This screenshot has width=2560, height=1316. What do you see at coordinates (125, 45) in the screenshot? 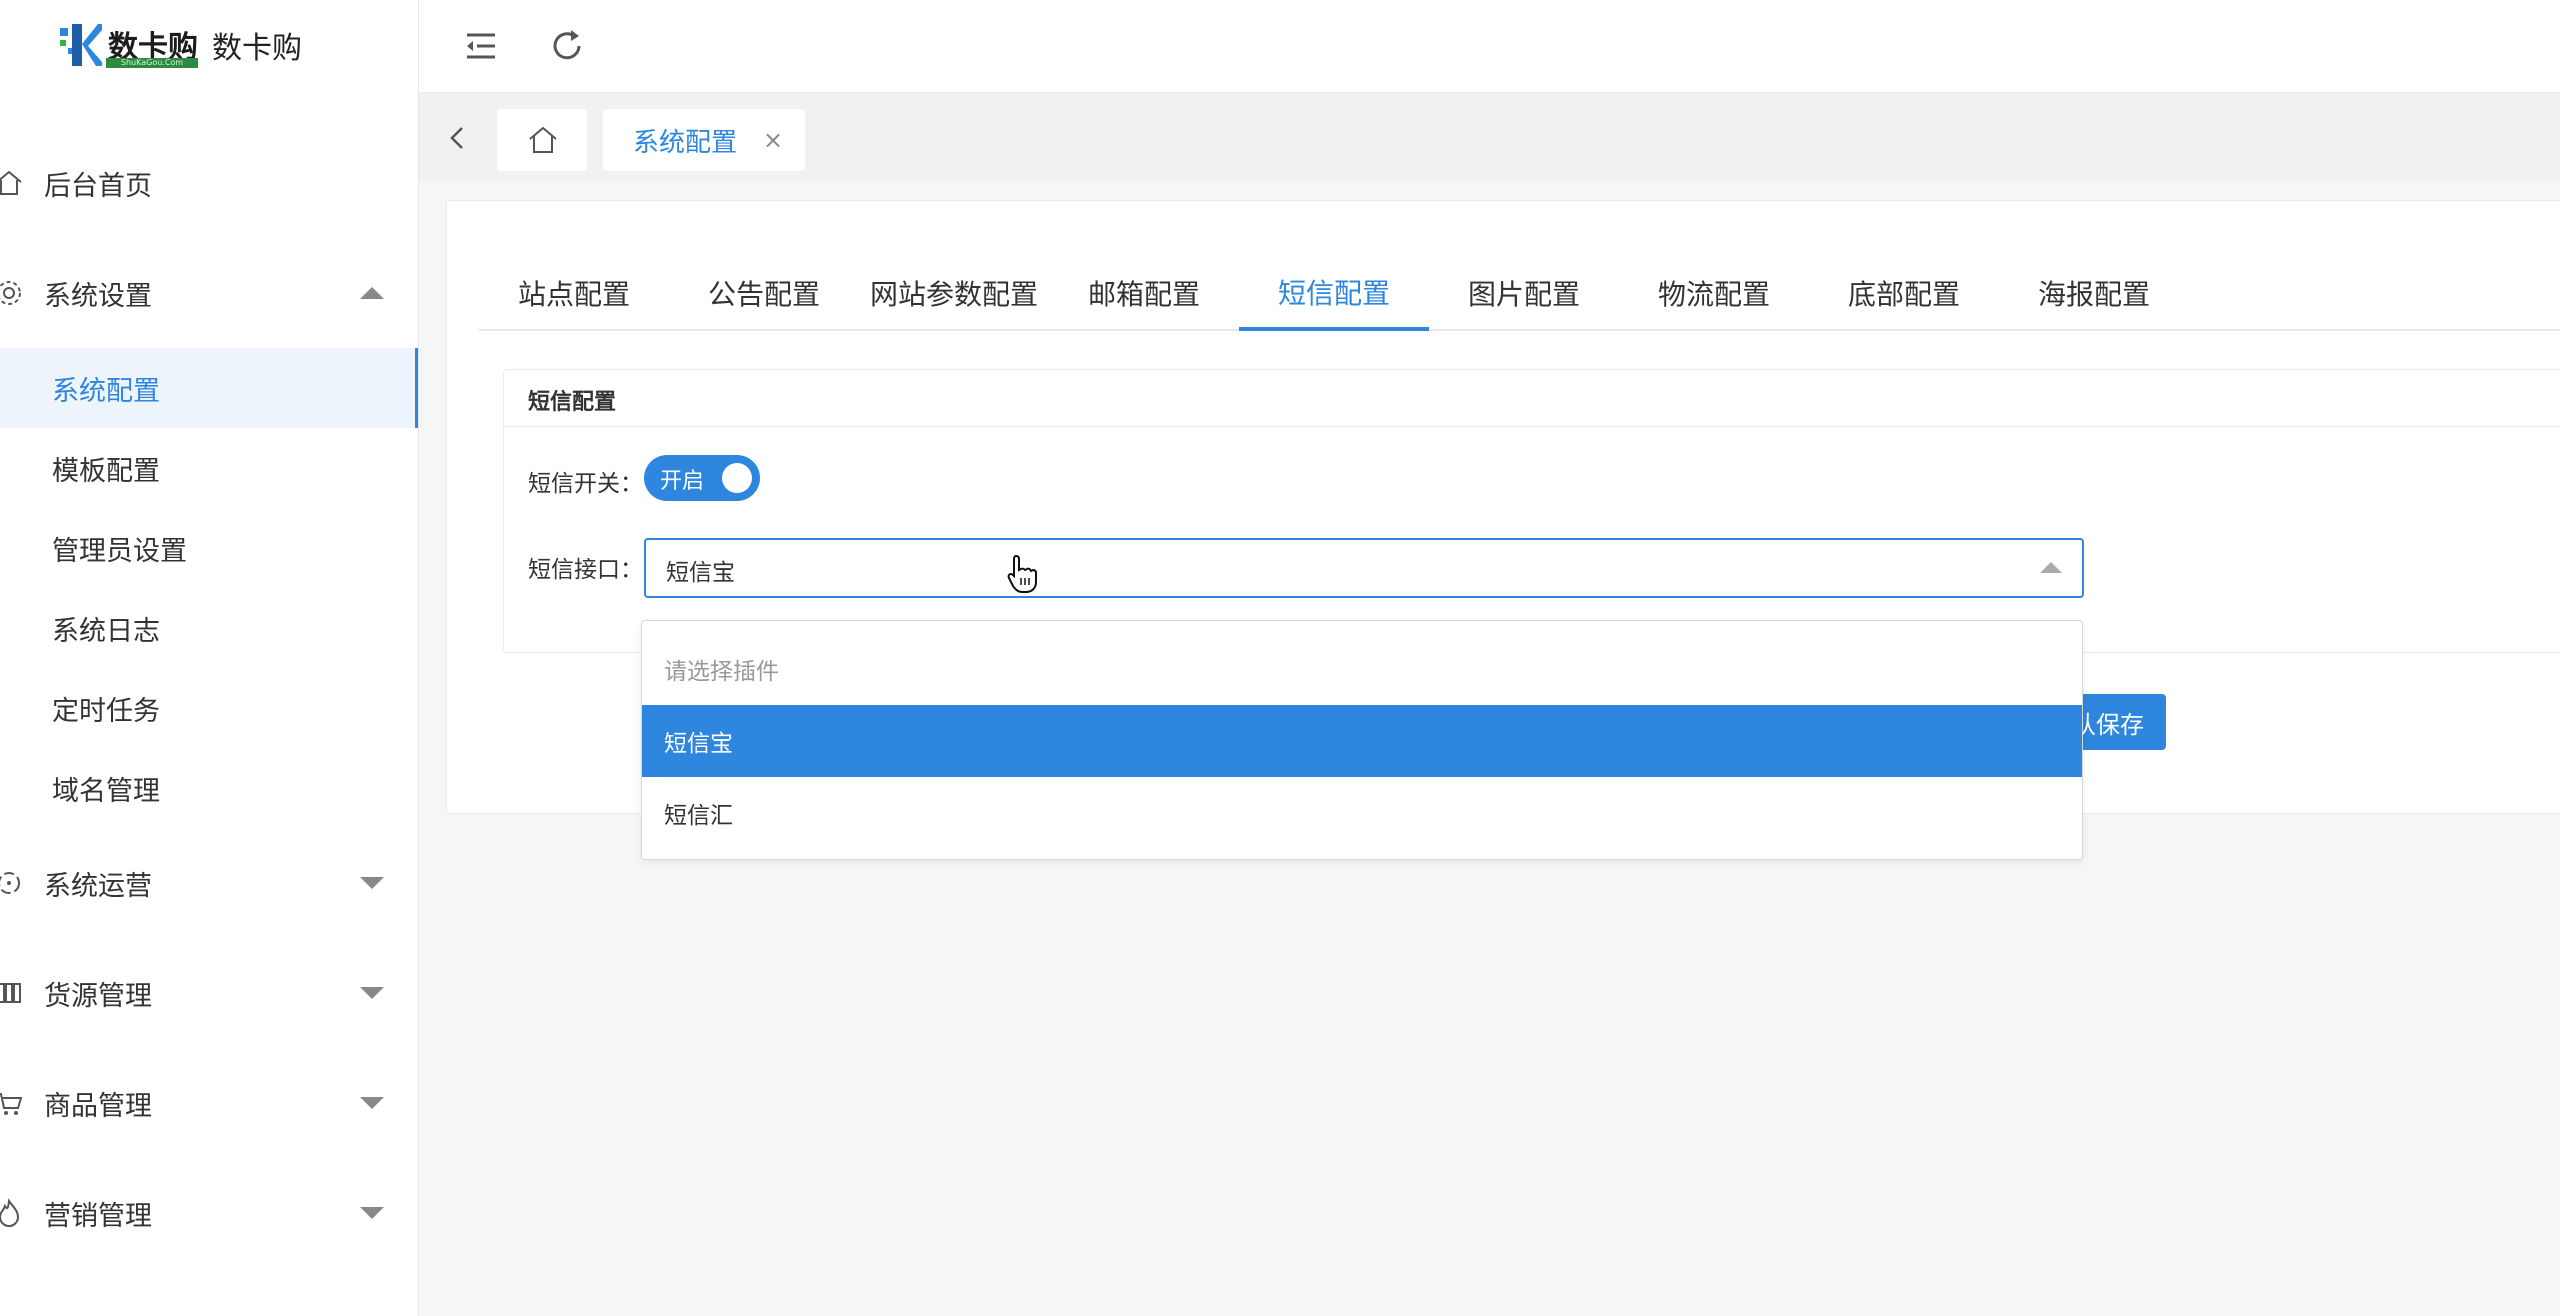
I see `logo-mark: 数卡购 ShuKaGou.Com` at bounding box center [125, 45].